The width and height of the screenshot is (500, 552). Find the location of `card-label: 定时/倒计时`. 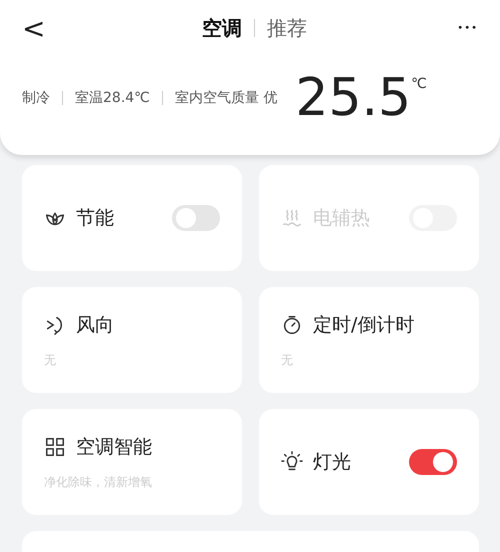

card-label: 定时/倒计时 is located at coordinates (364, 325).